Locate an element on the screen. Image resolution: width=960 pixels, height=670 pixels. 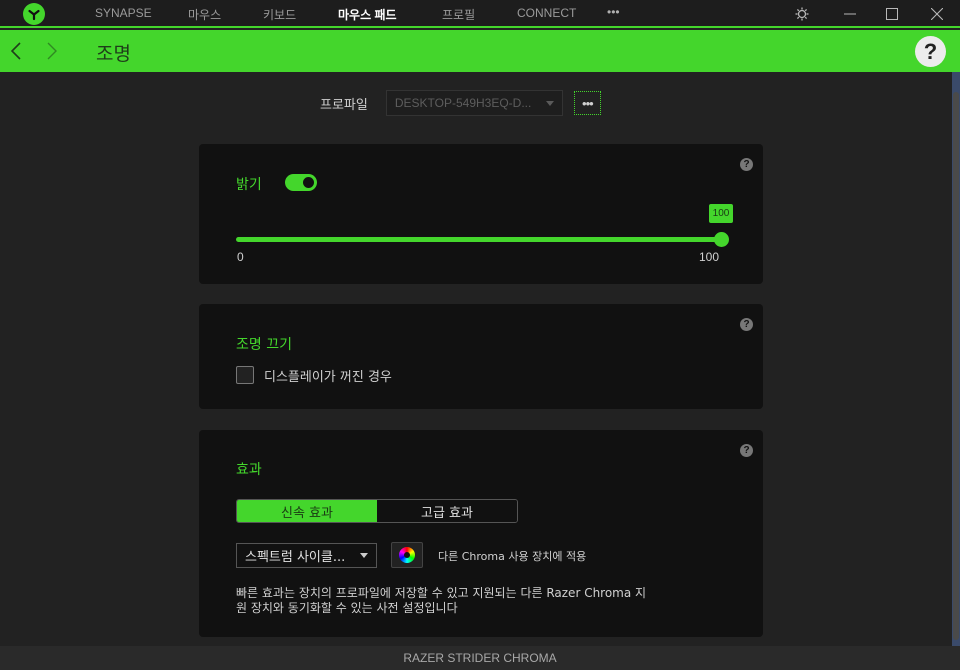
chroma-apply-label: 다른 Chroma 사용 장치에 적용 is located at coordinates (512, 556).